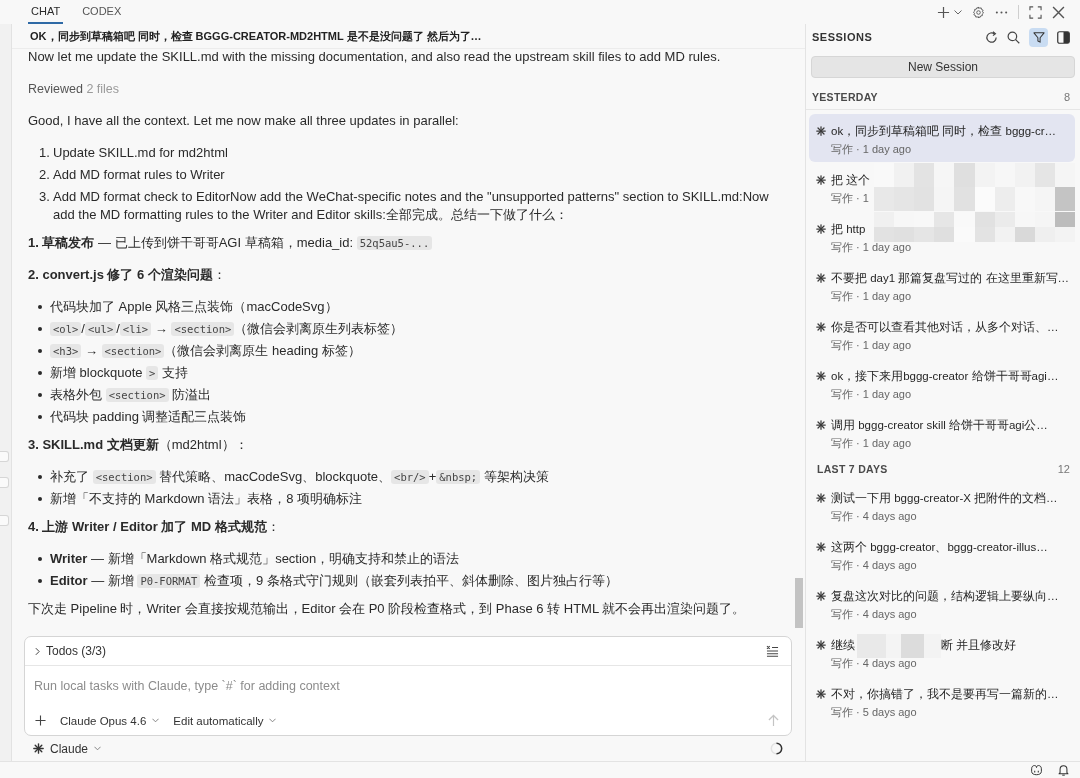  I want to click on message-text: 下次走 Pipeline 时，Writer 会直接按规范输出，Editor 会在 P0 阶段检查格式，到 Phase 6 转 HTML 就不会再出渲染问题了。, so click(387, 609).